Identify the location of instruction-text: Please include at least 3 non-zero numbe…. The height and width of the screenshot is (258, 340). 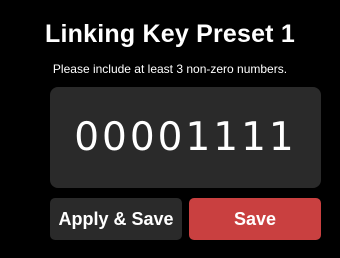
(170, 69).